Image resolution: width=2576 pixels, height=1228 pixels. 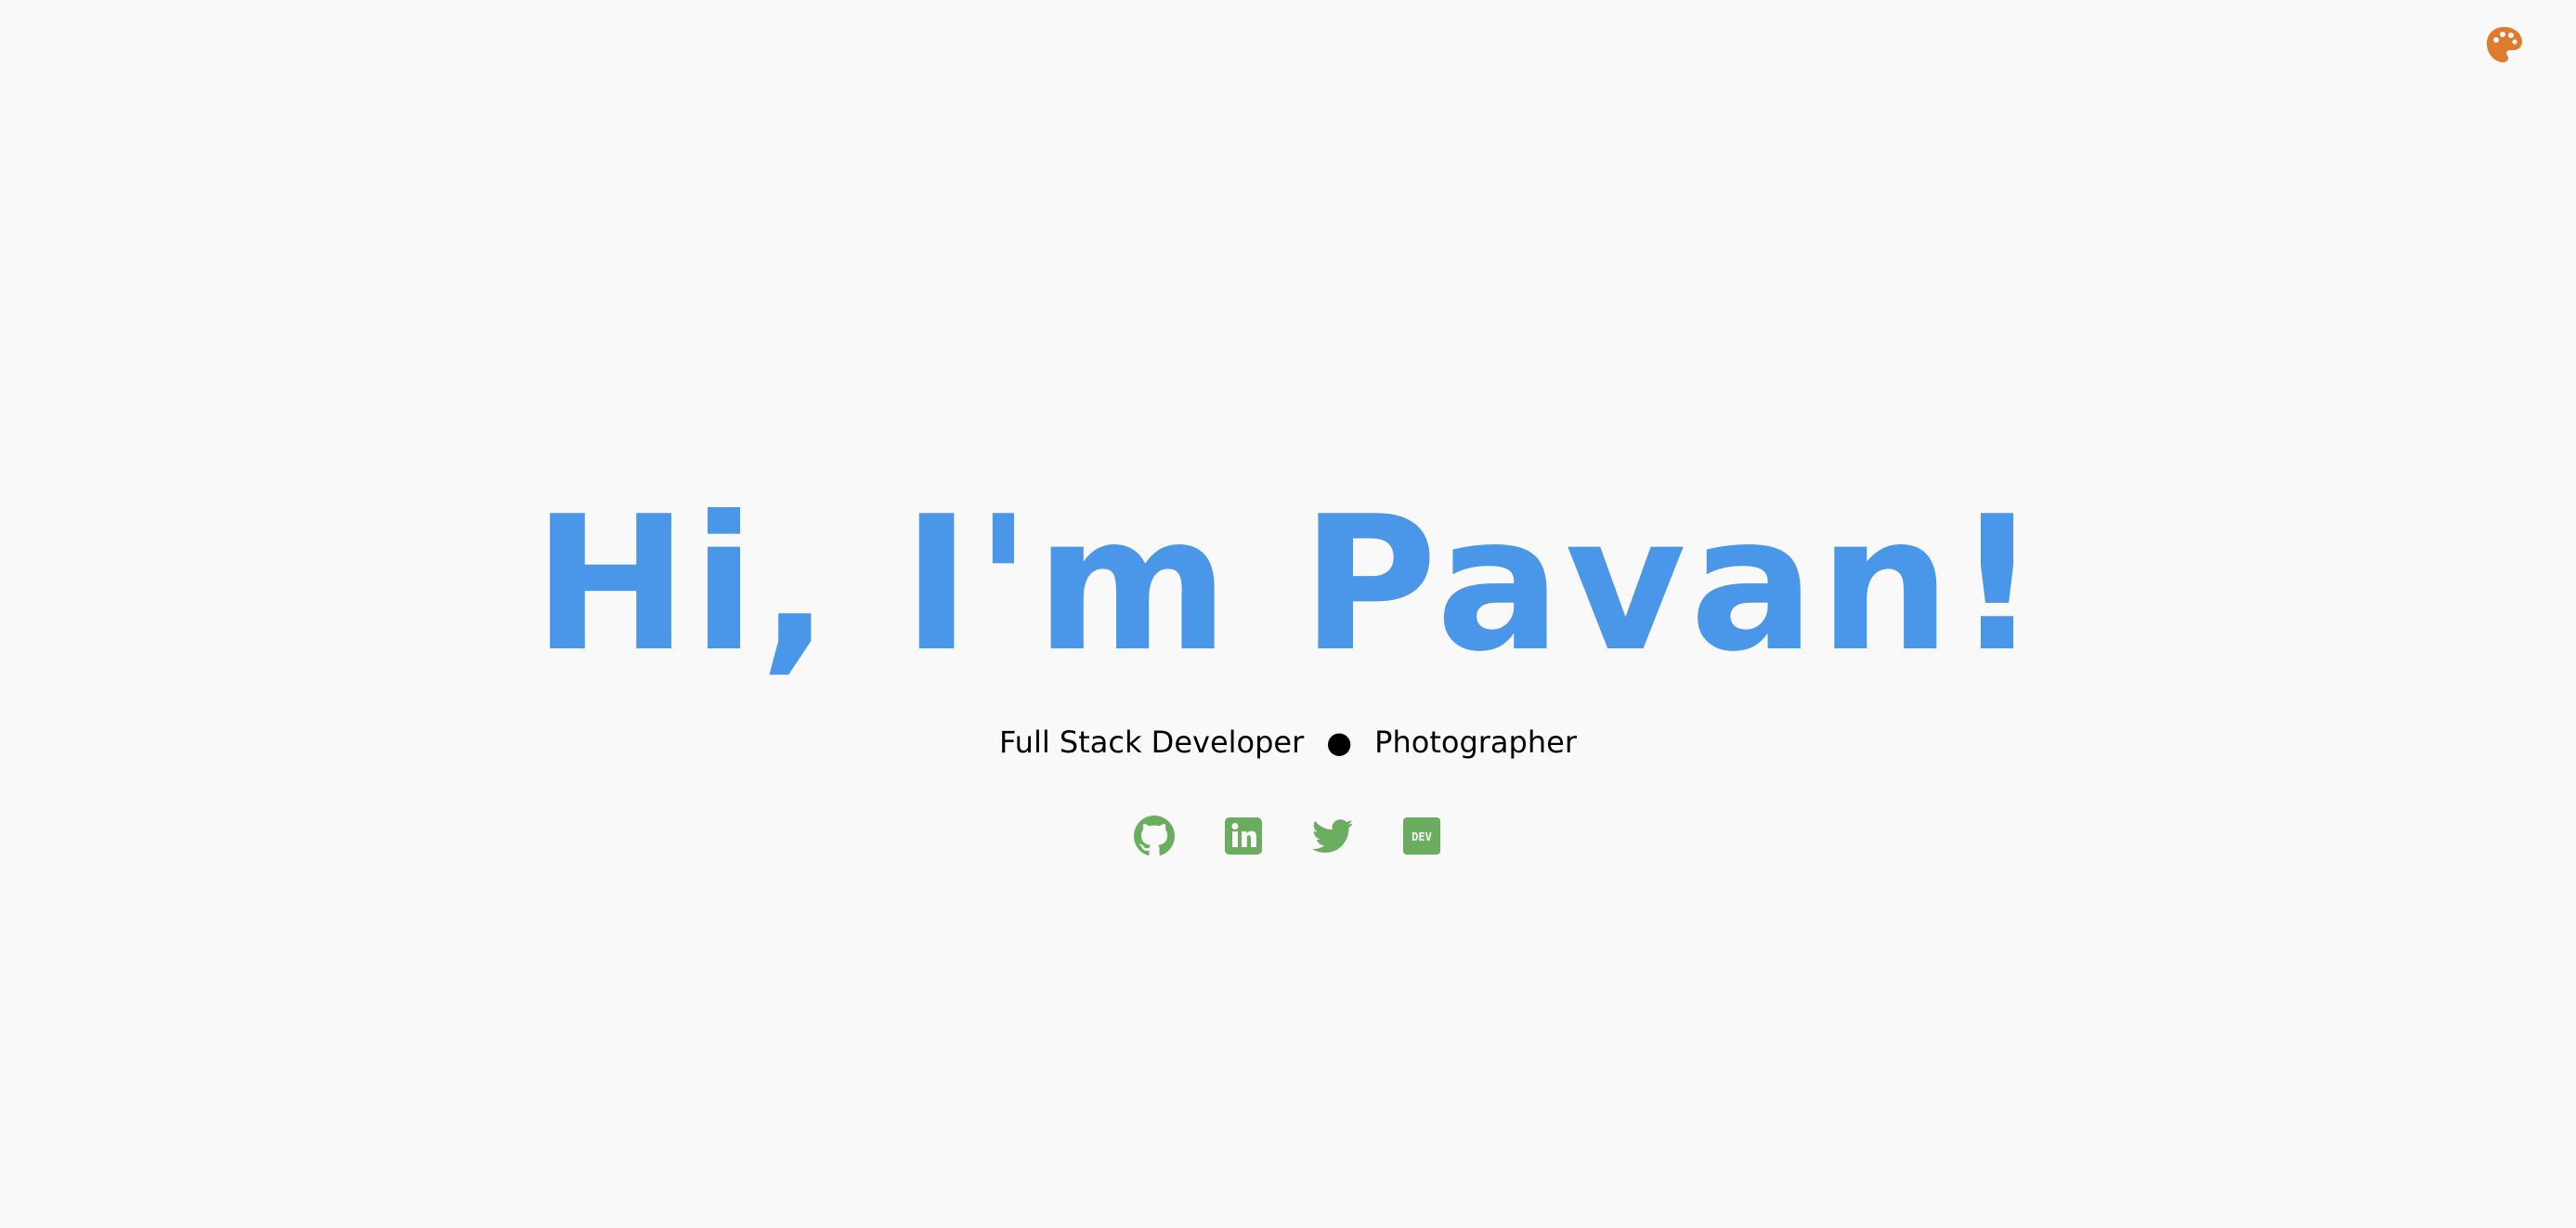 I want to click on role-photographer: Photographer, so click(x=1476, y=742).